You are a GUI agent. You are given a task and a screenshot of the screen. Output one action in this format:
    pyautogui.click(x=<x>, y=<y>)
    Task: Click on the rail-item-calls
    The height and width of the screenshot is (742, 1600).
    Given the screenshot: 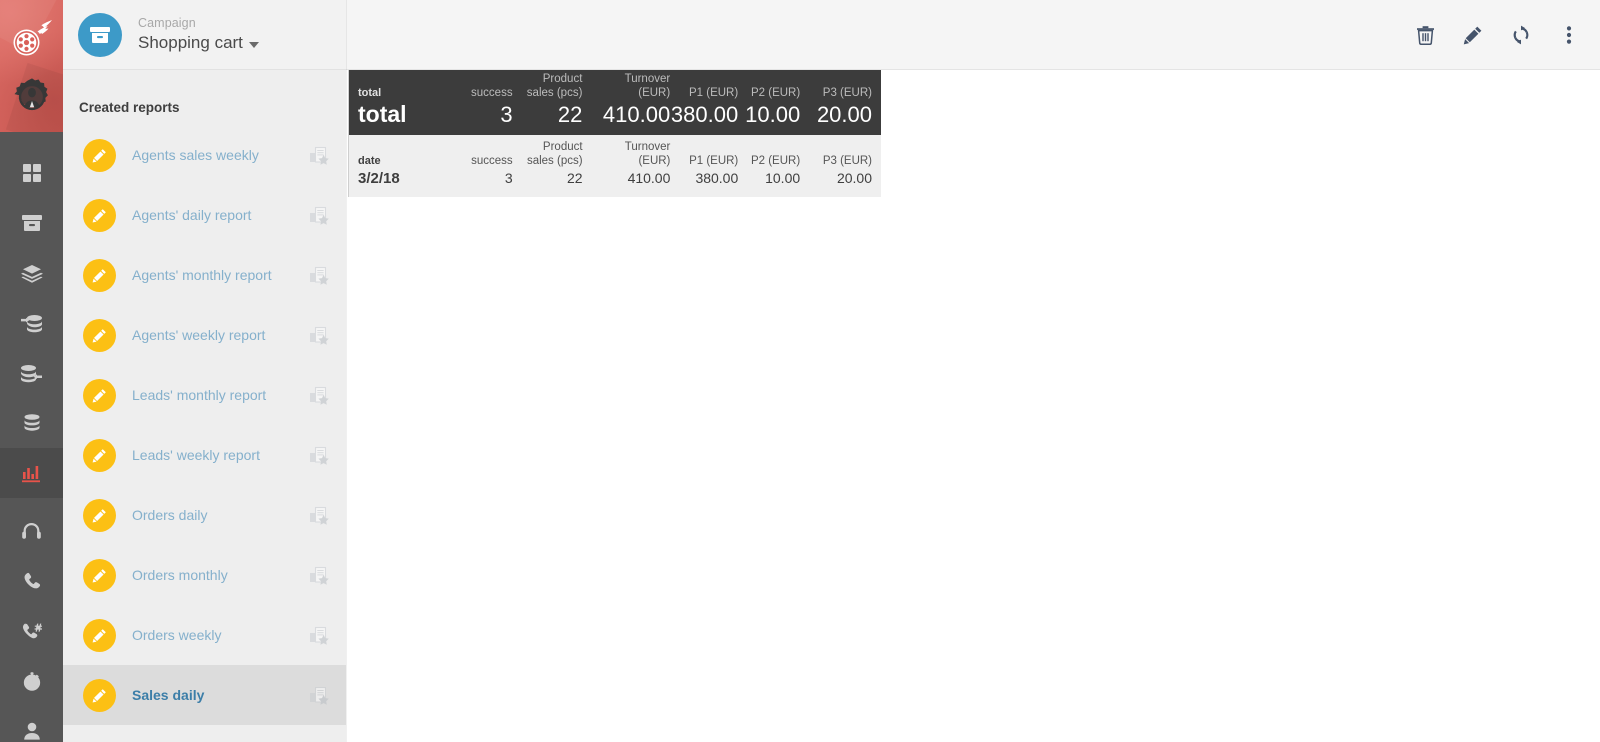 What is the action you would take?
    pyautogui.click(x=31, y=581)
    